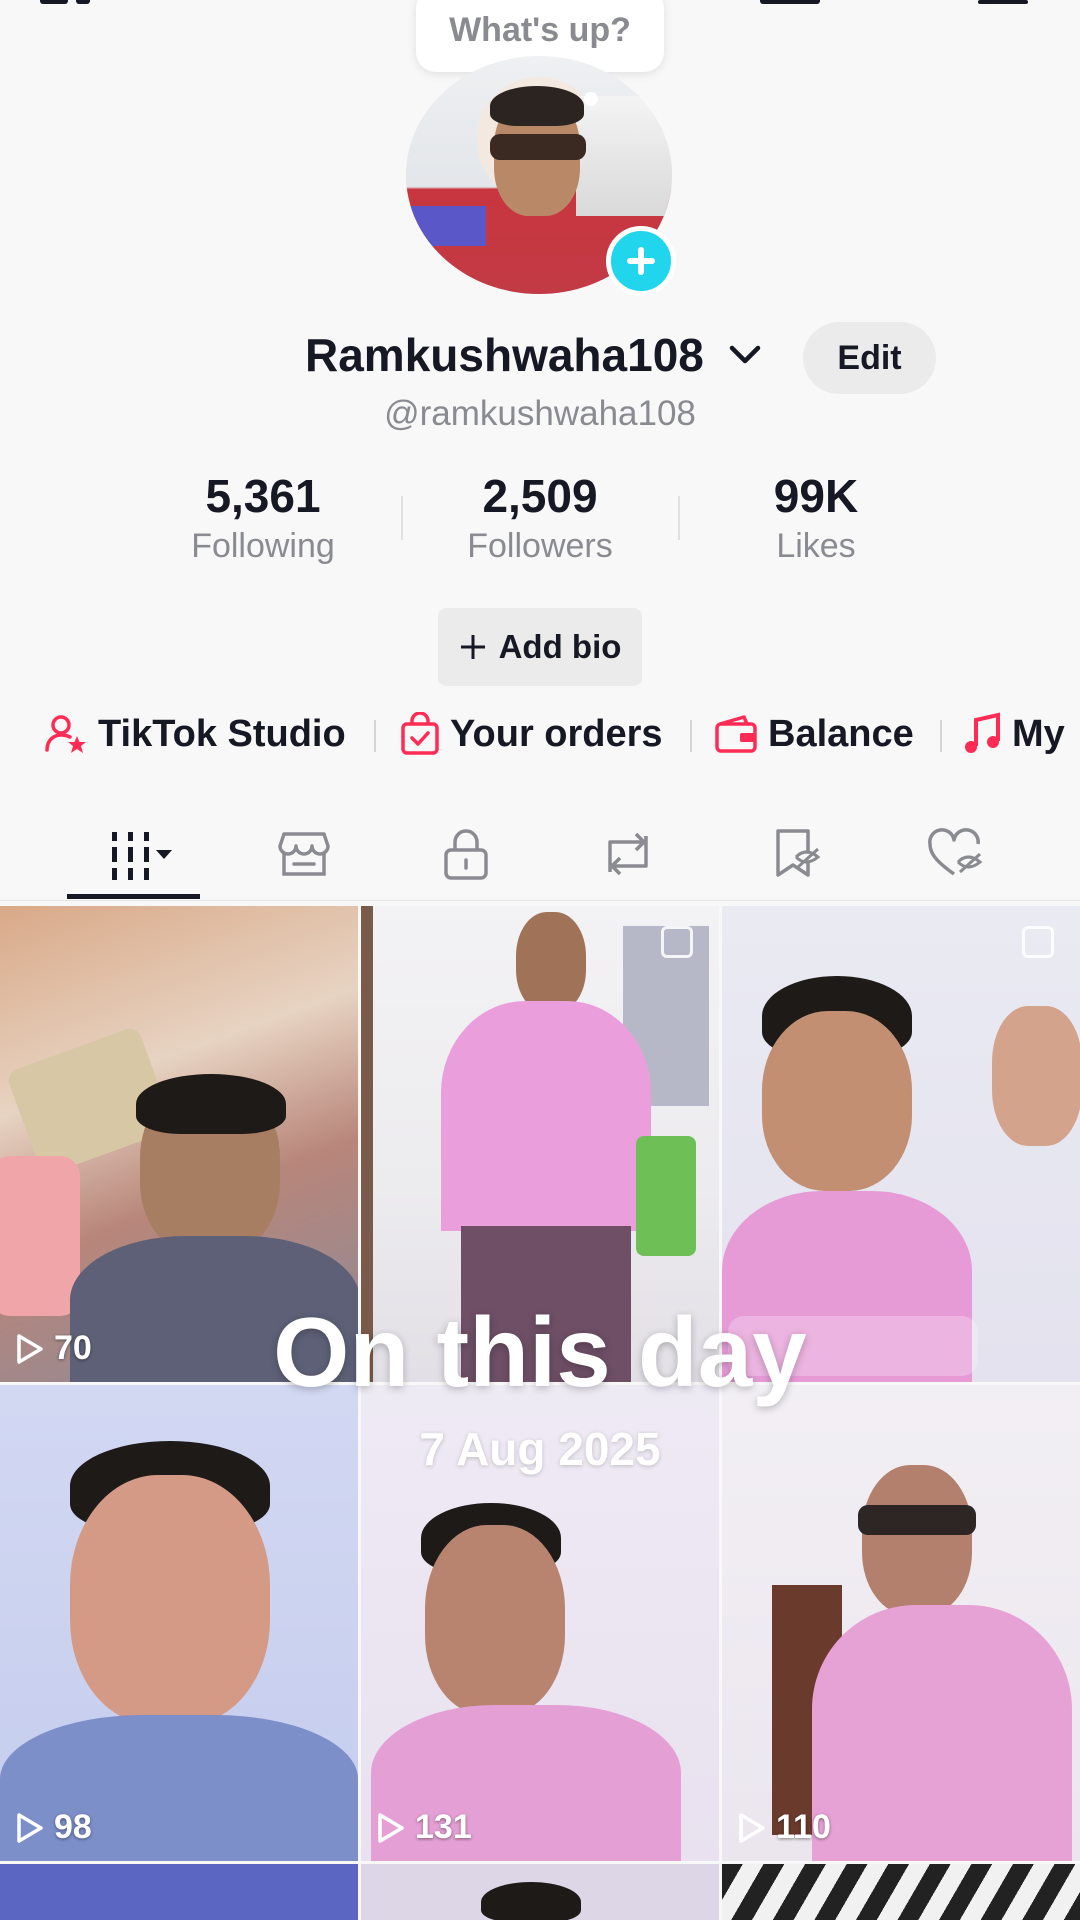  Describe the element at coordinates (443, 1827) in the screenshot. I see `play-count-value: 131` at that location.